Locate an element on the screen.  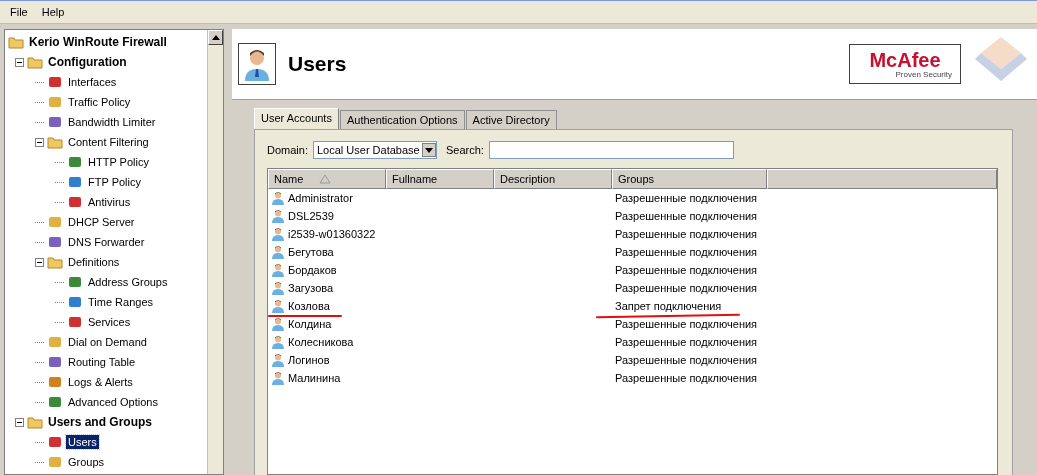
tab: Authentication Options is located at coordinates (402, 119).